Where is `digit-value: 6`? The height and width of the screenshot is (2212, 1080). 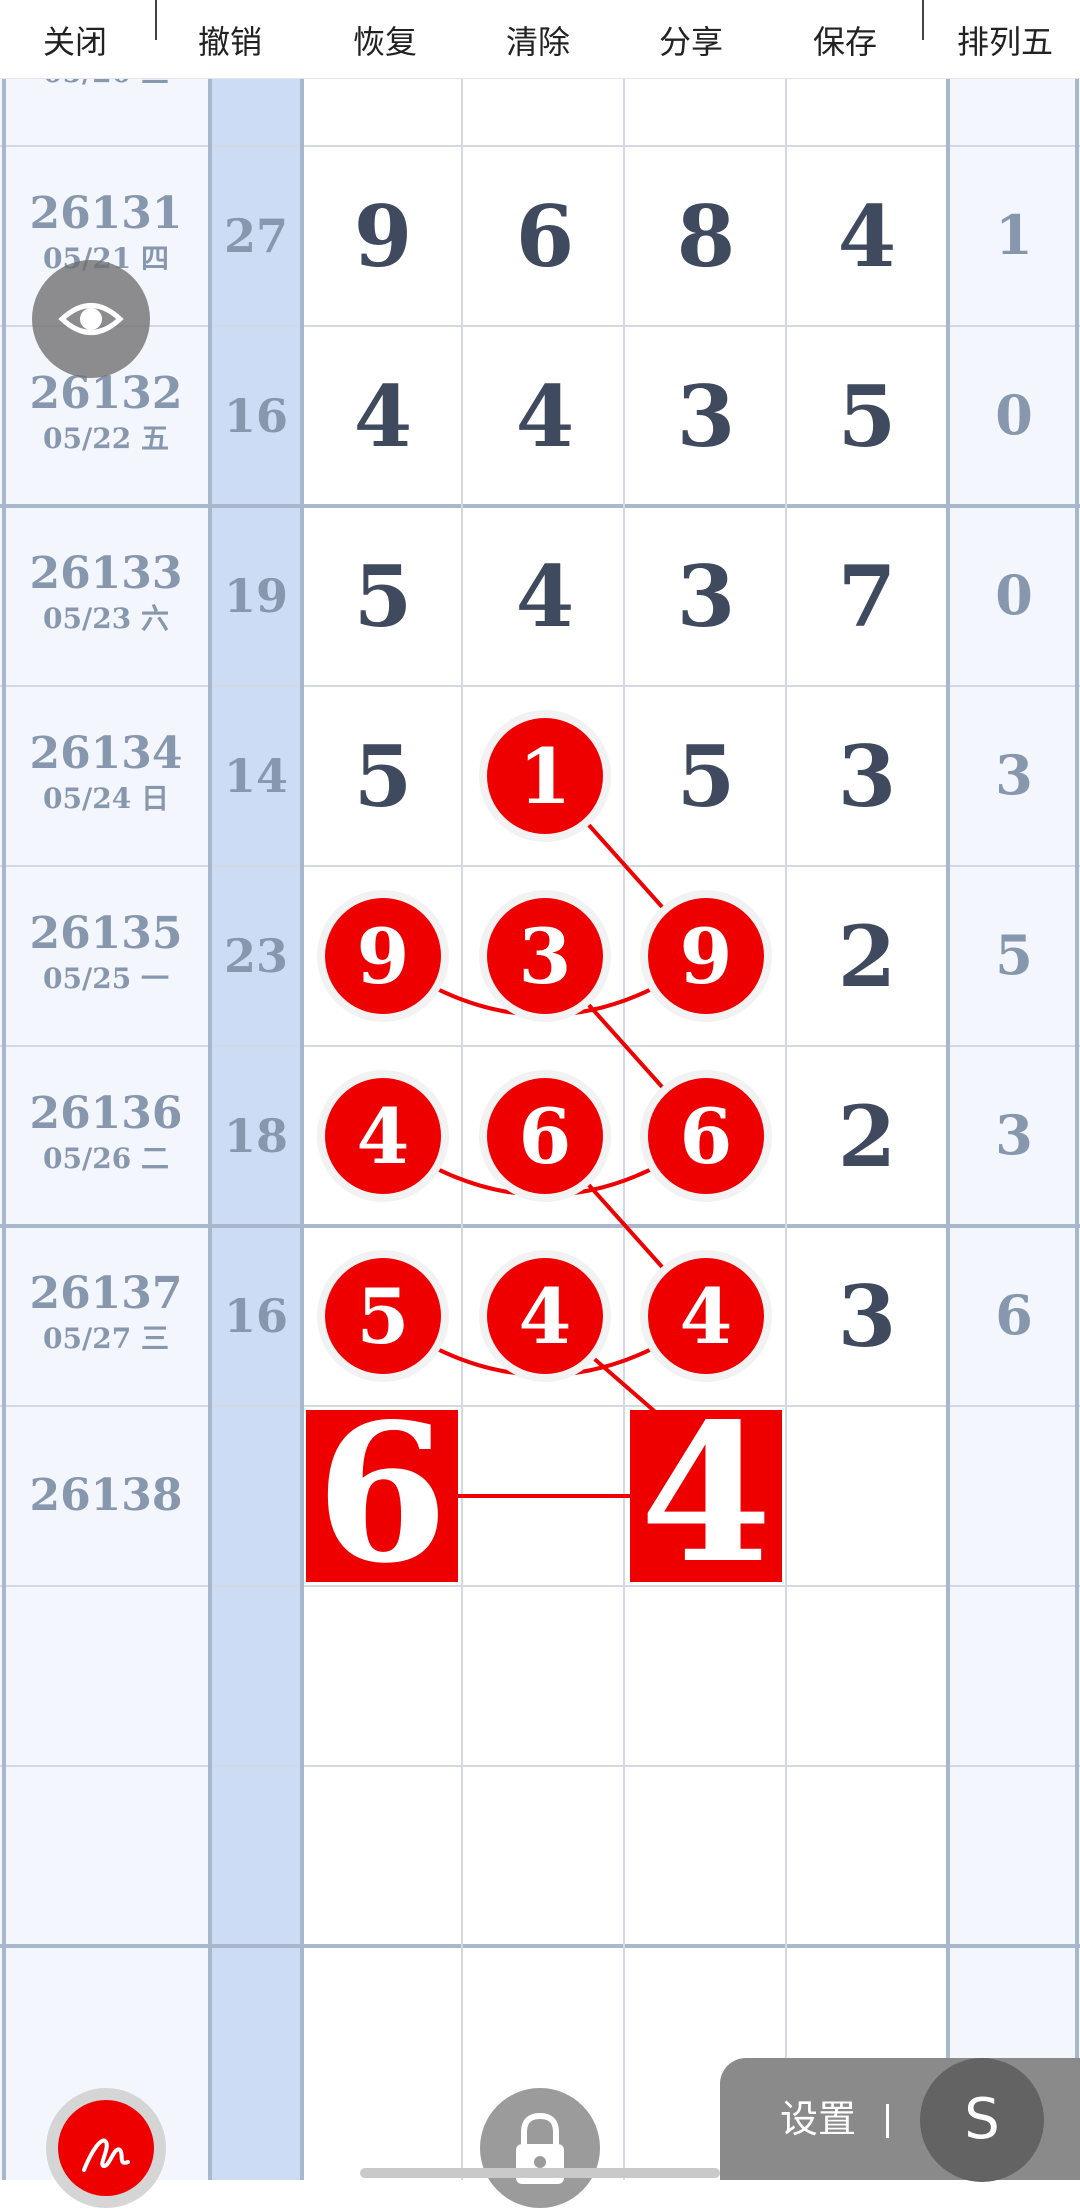
digit-value: 6 is located at coordinates (545, 236).